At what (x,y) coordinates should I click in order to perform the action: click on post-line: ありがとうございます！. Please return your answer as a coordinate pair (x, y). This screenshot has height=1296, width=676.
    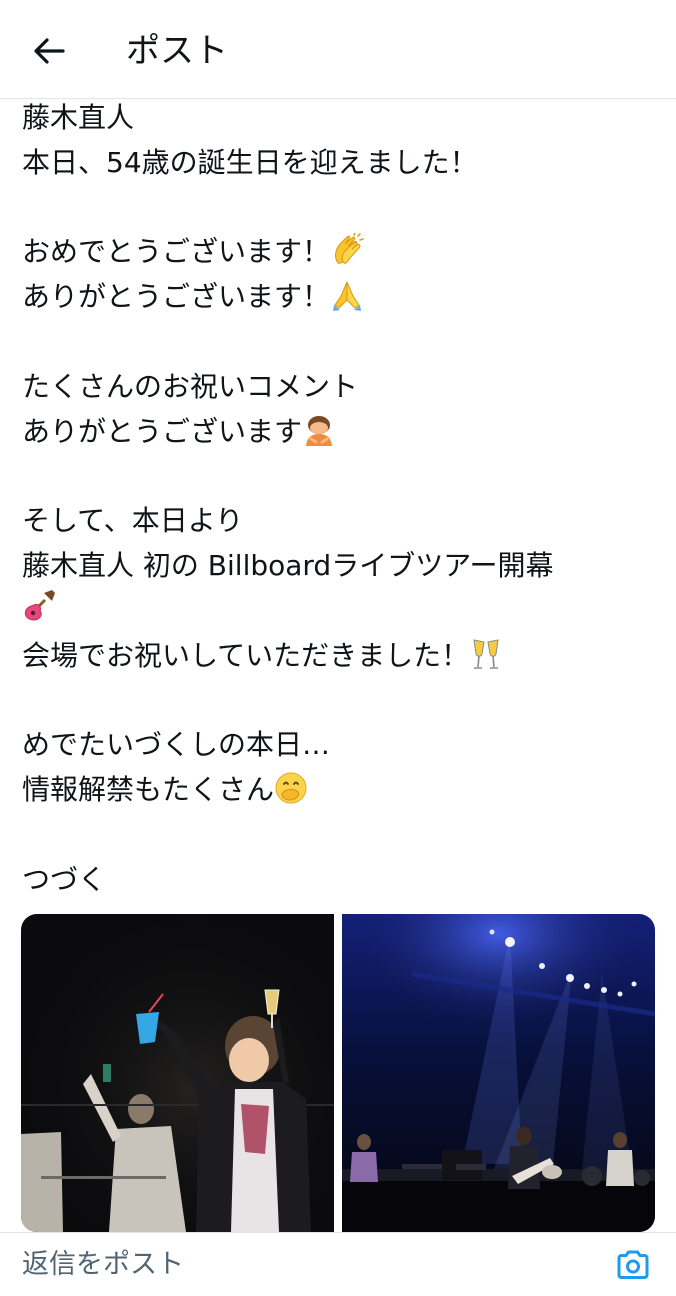
    Looking at the image, I should click on (337, 297).